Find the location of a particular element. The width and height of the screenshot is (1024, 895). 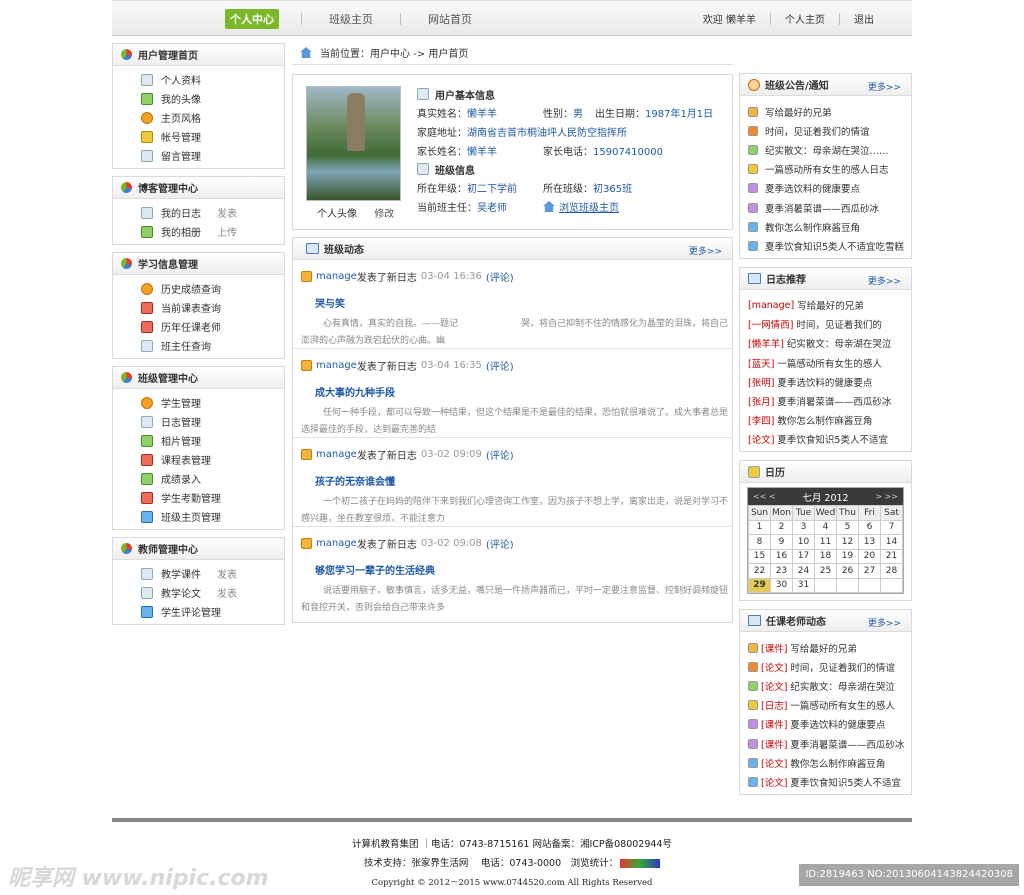

calendar-day: 1 is located at coordinates (759, 527).